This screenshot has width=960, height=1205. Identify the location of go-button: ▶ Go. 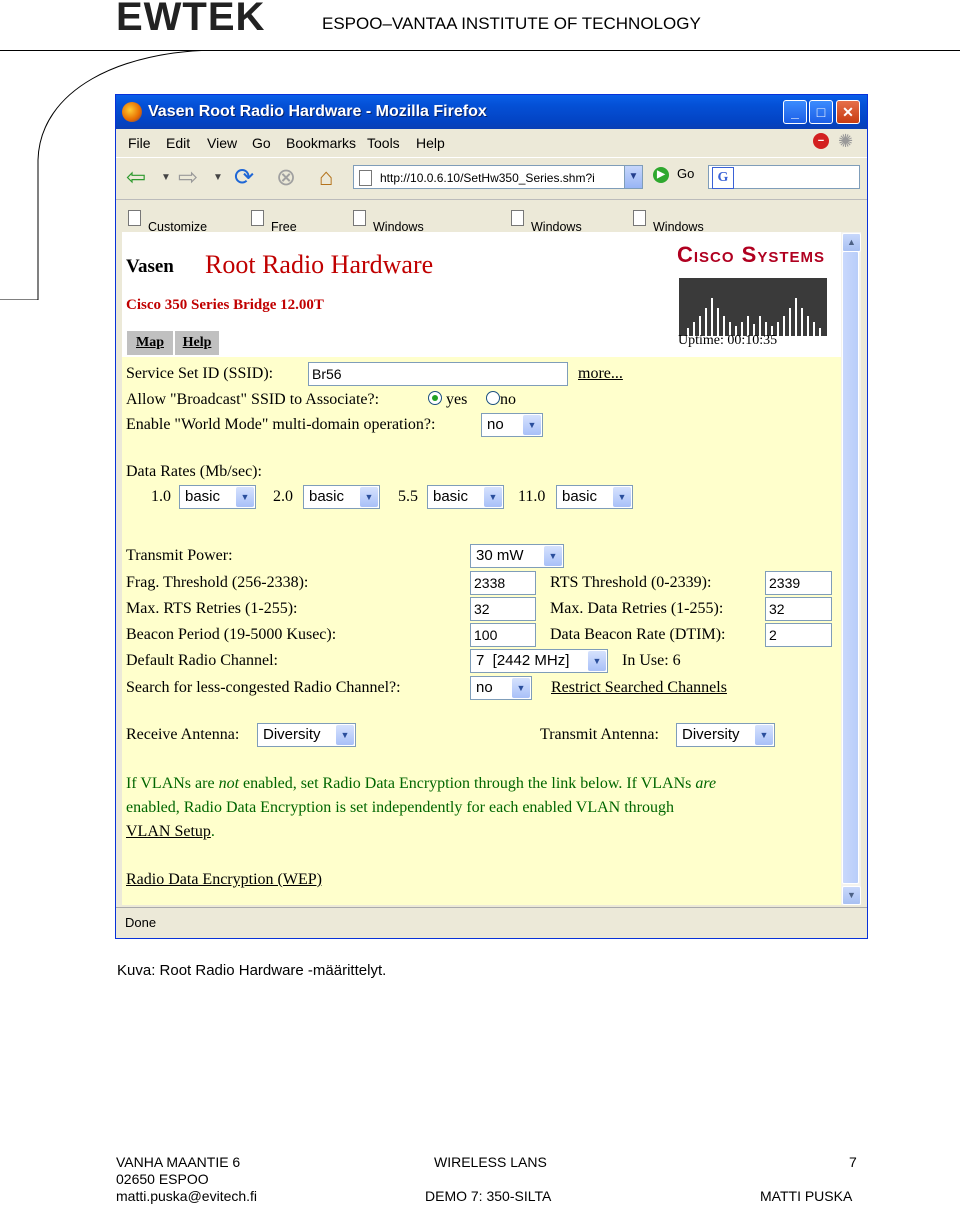
(673, 174).